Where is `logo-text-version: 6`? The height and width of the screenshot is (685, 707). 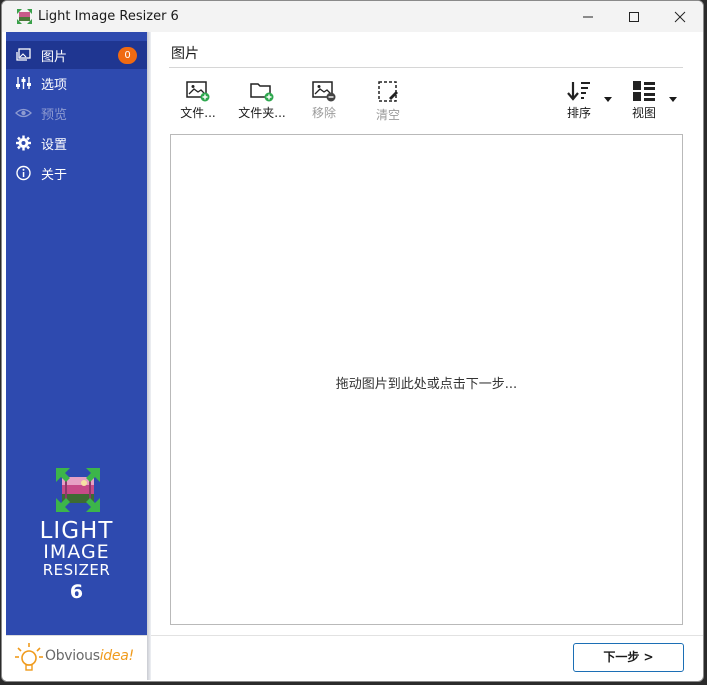
logo-text-version: 6 is located at coordinates (76, 592).